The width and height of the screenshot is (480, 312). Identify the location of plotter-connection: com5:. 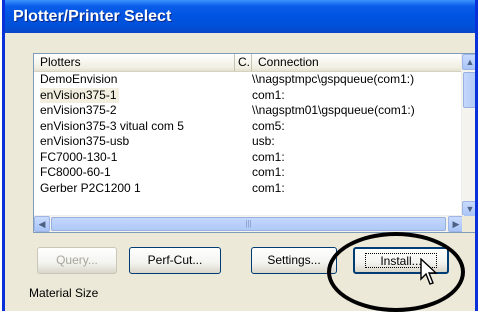
(268, 125).